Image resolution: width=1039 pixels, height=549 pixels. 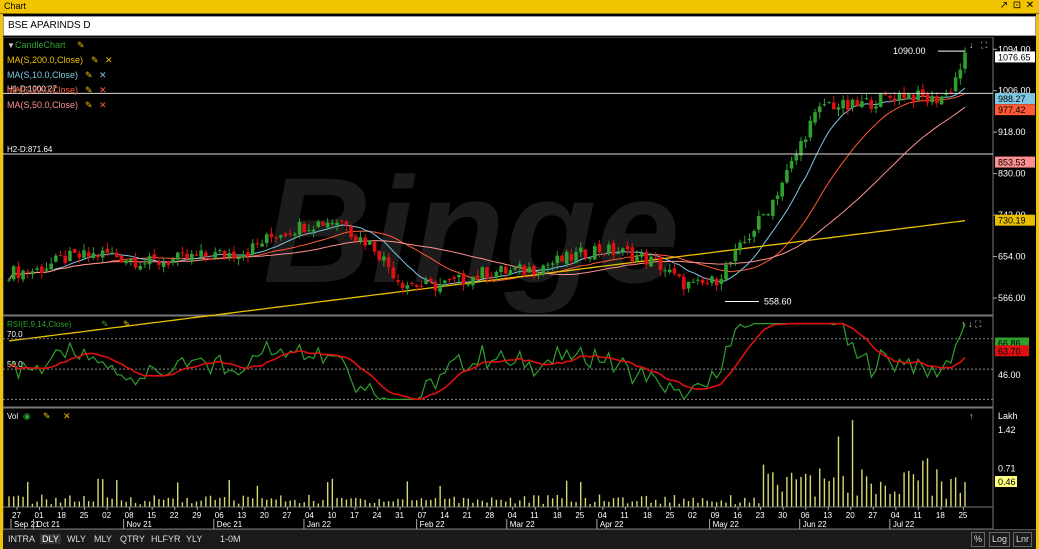 What do you see at coordinates (30, 149) in the screenshot?
I see `hline-label-2: H2-D:871.64` at bounding box center [30, 149].